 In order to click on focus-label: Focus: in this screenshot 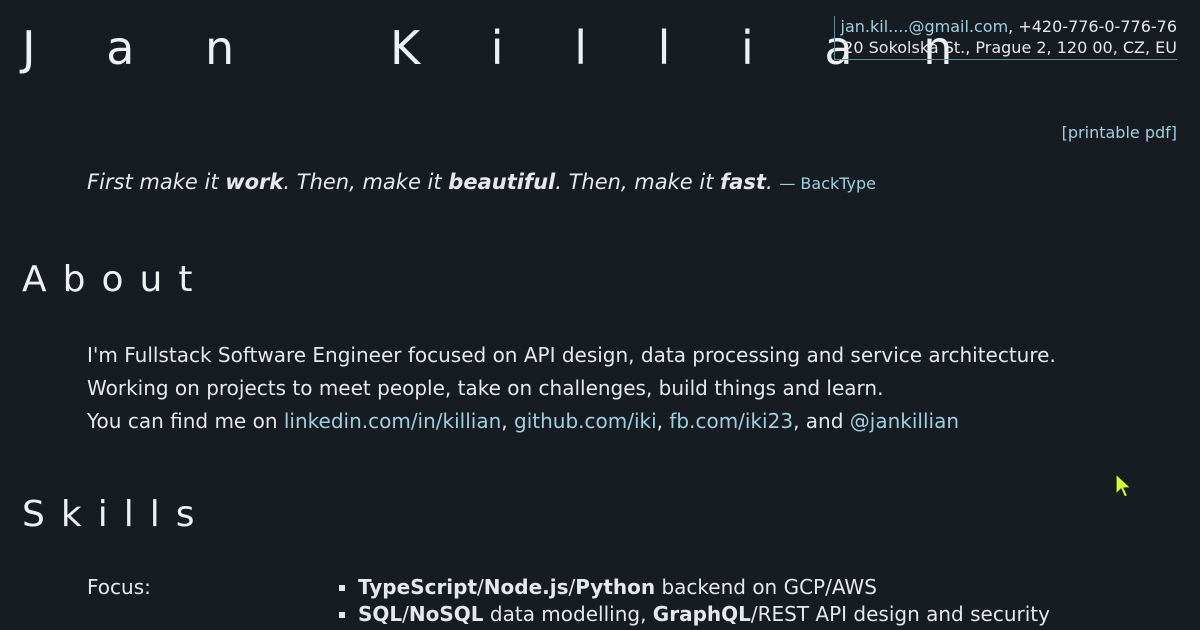, I will do `click(119, 587)`.